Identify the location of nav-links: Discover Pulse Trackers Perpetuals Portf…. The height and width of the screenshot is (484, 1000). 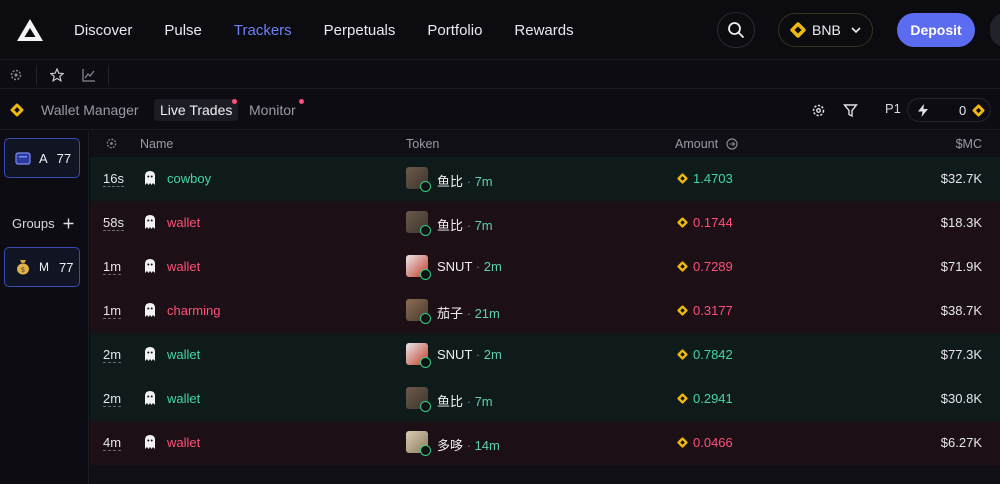
(340, 30).